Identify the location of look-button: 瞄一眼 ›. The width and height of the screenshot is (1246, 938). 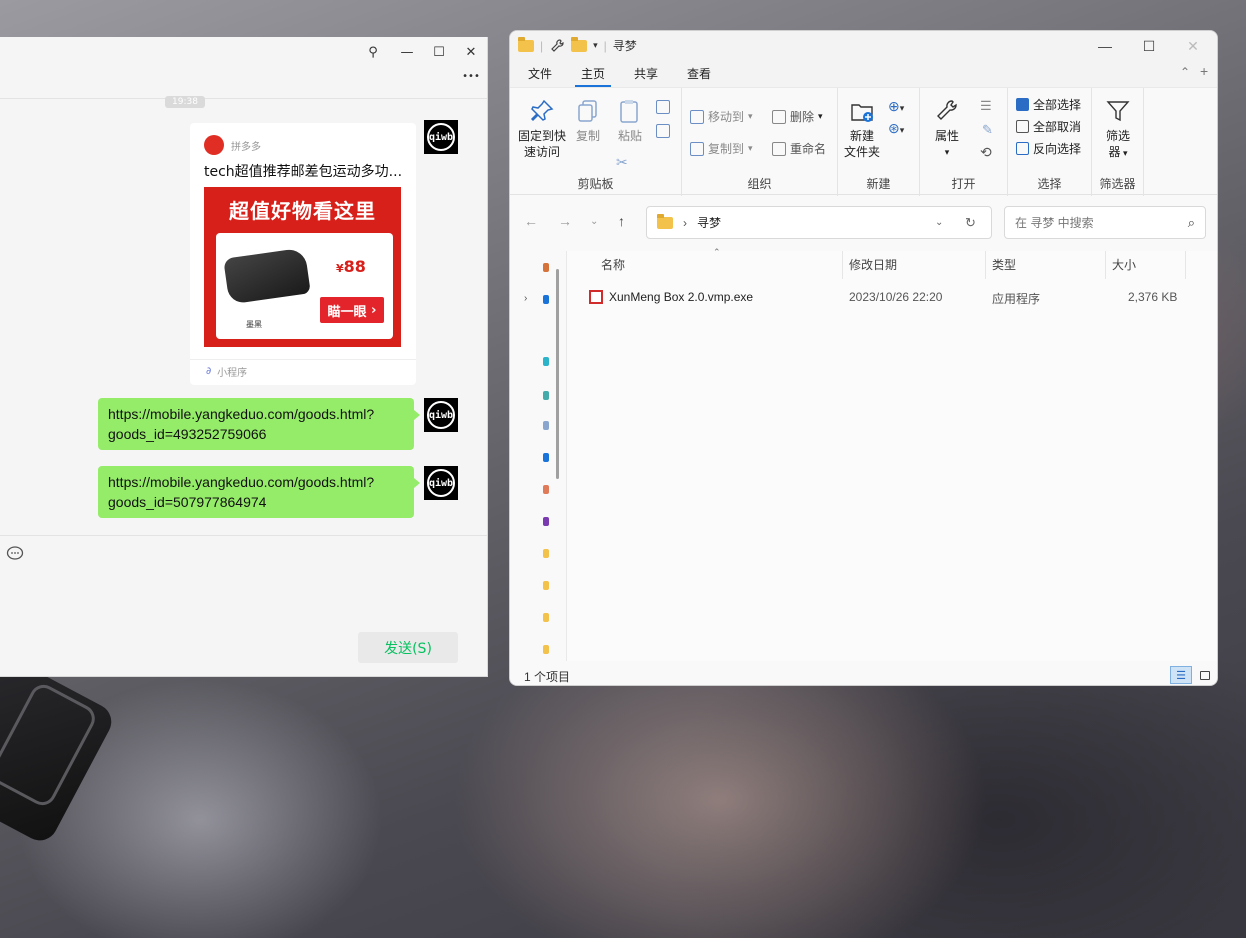
(352, 310).